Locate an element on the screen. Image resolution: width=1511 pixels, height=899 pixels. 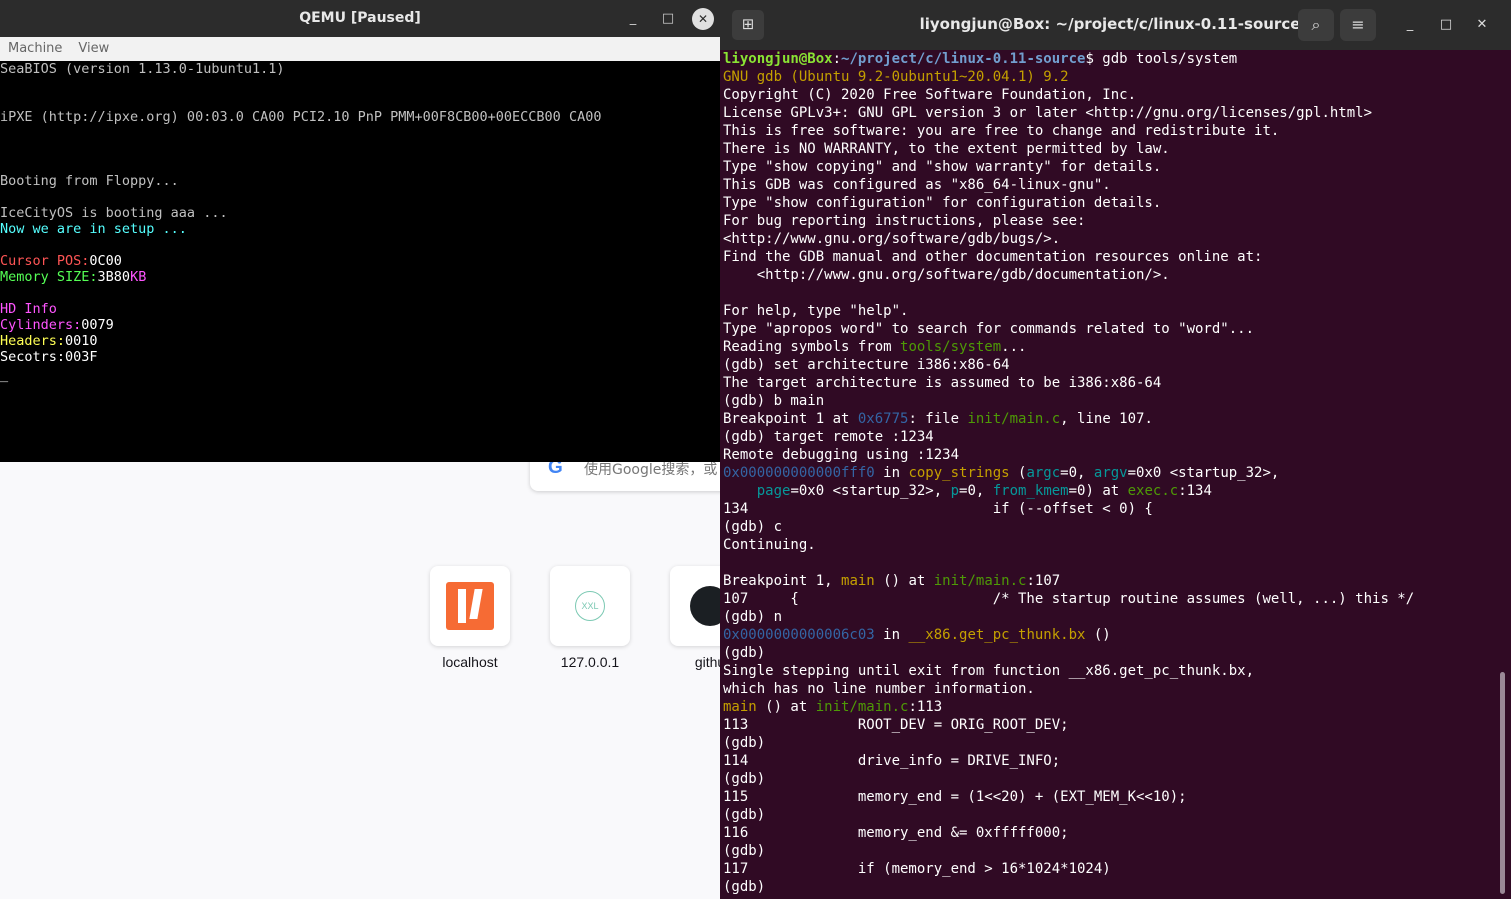
thunk-function: __x86.get_pc_thunk.bx is located at coordinates (997, 635).